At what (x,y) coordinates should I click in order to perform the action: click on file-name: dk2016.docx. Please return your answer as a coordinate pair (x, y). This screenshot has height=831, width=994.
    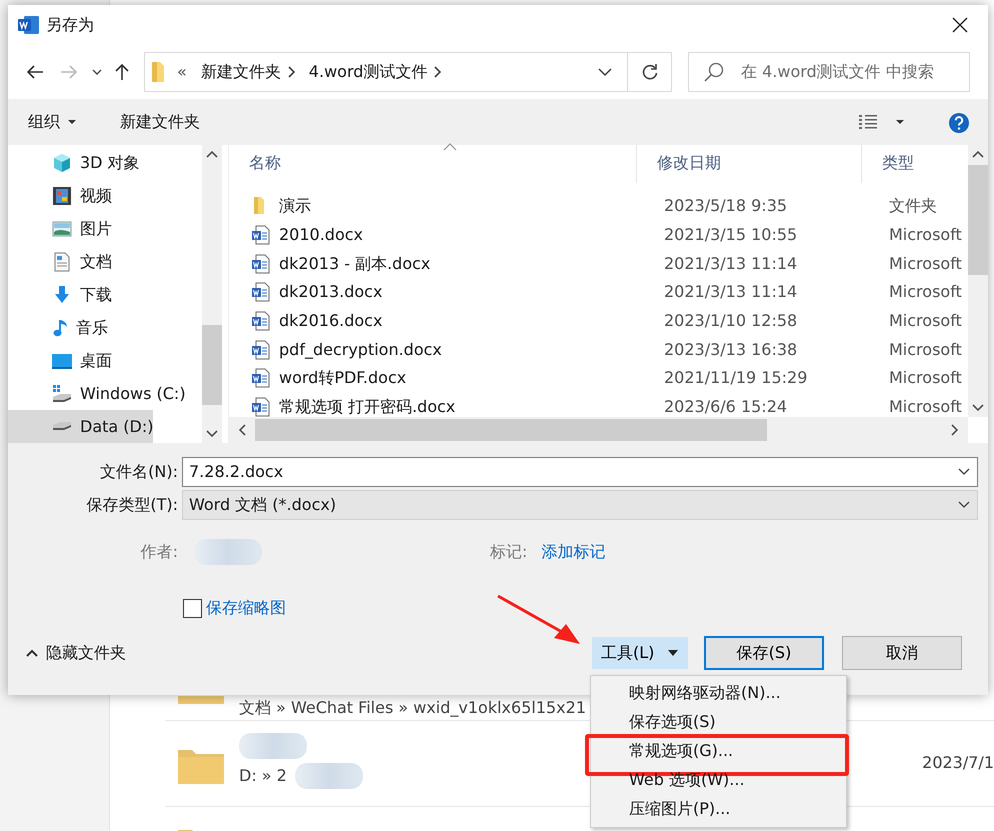
    Looking at the image, I should click on (330, 321).